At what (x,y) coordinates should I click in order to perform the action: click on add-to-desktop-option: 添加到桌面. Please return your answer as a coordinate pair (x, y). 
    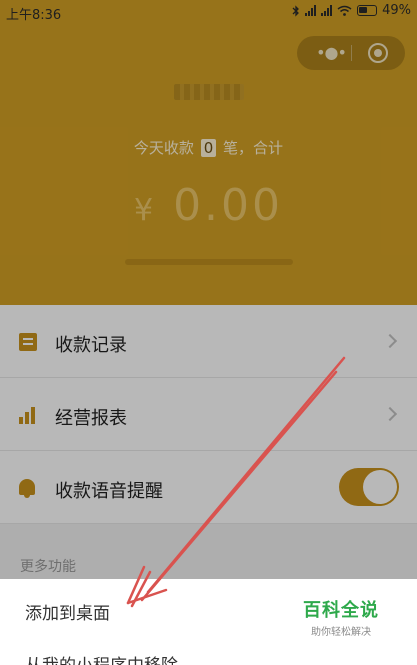
    Looking at the image, I should click on (67, 611).